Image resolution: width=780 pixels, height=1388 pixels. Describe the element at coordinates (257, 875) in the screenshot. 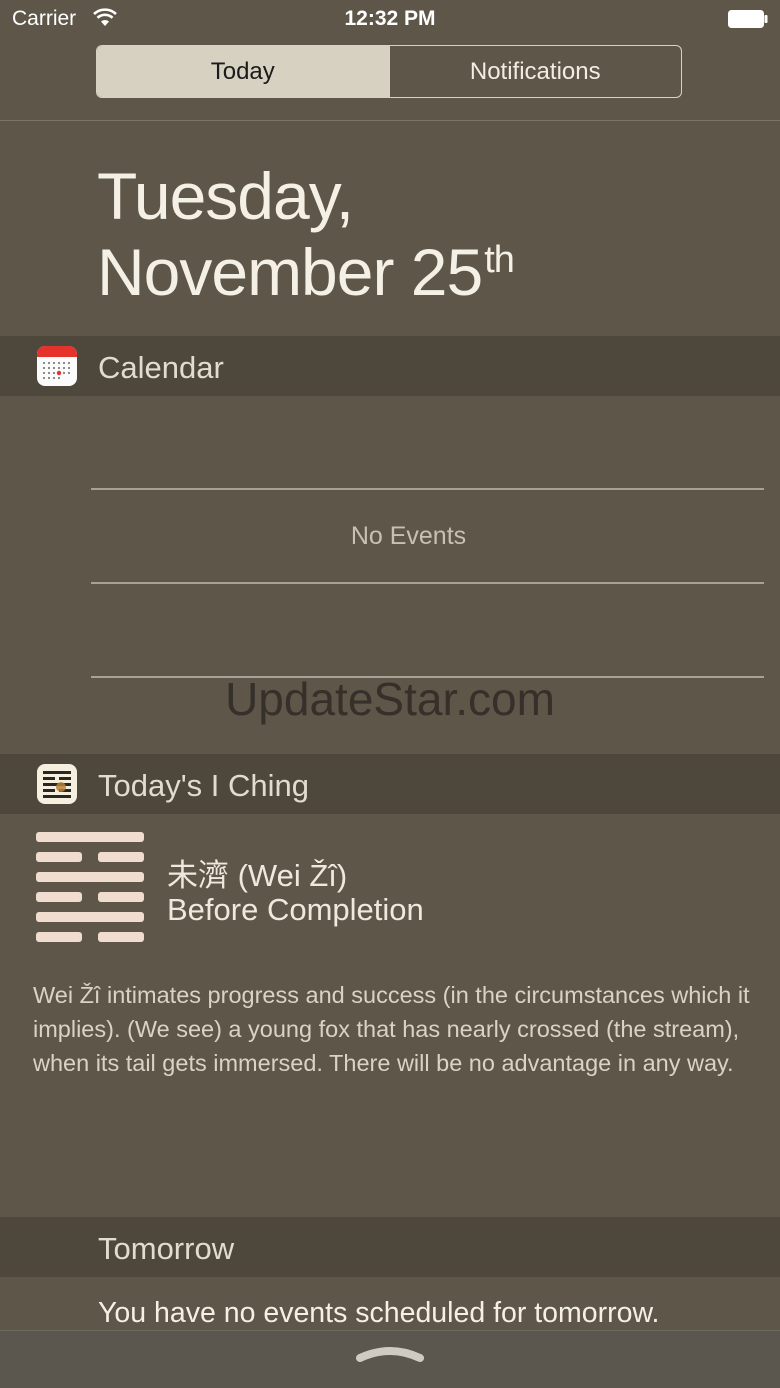

I see `hexagram-name: 未濟 (Wei Žî)` at that location.